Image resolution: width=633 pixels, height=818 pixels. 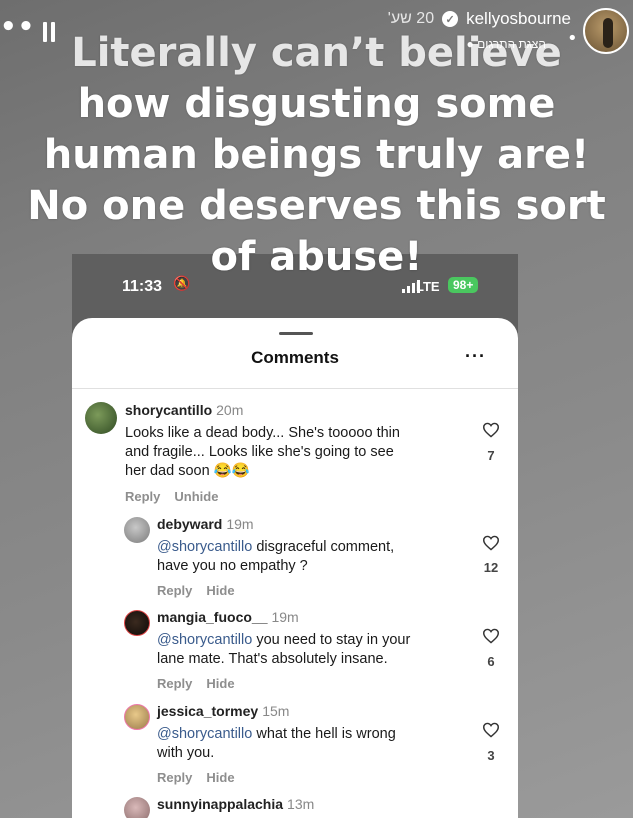 I want to click on like-count: 12, so click(x=491, y=567).